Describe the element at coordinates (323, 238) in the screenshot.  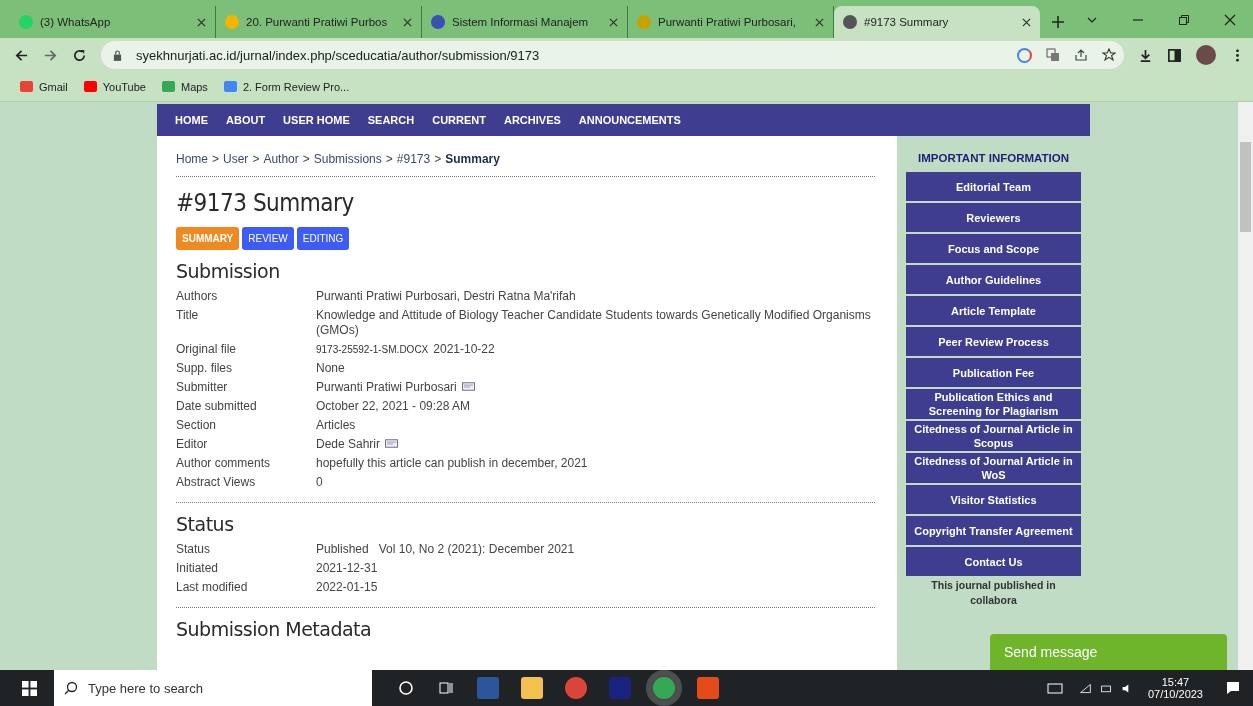
I see `section-tab: EDITING` at that location.